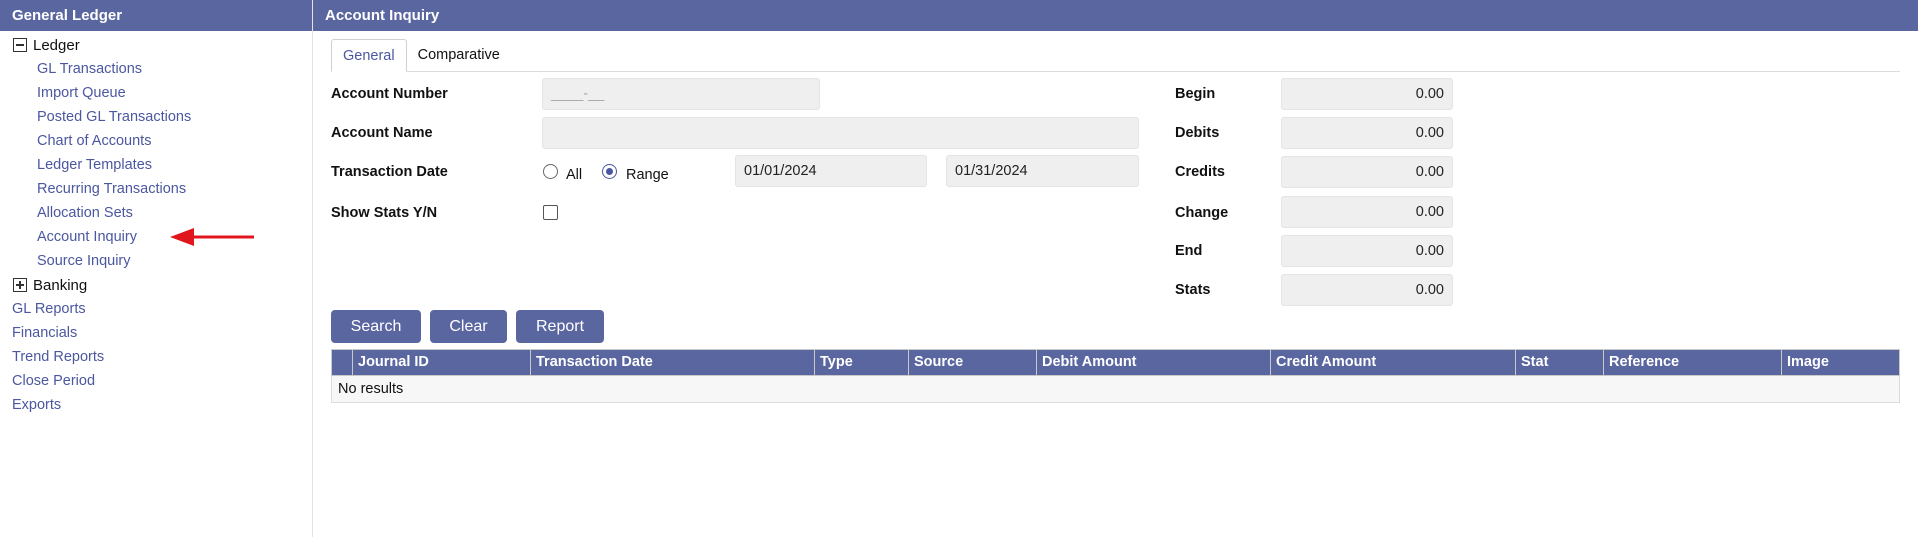 Image resolution: width=1918 pixels, height=537 pixels. I want to click on transaction-date-label: Transaction Date, so click(389, 172).